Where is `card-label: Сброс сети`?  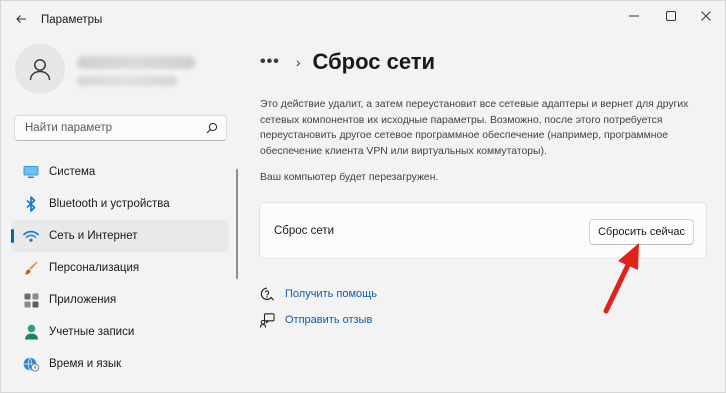 card-label: Сброс сети is located at coordinates (304, 231).